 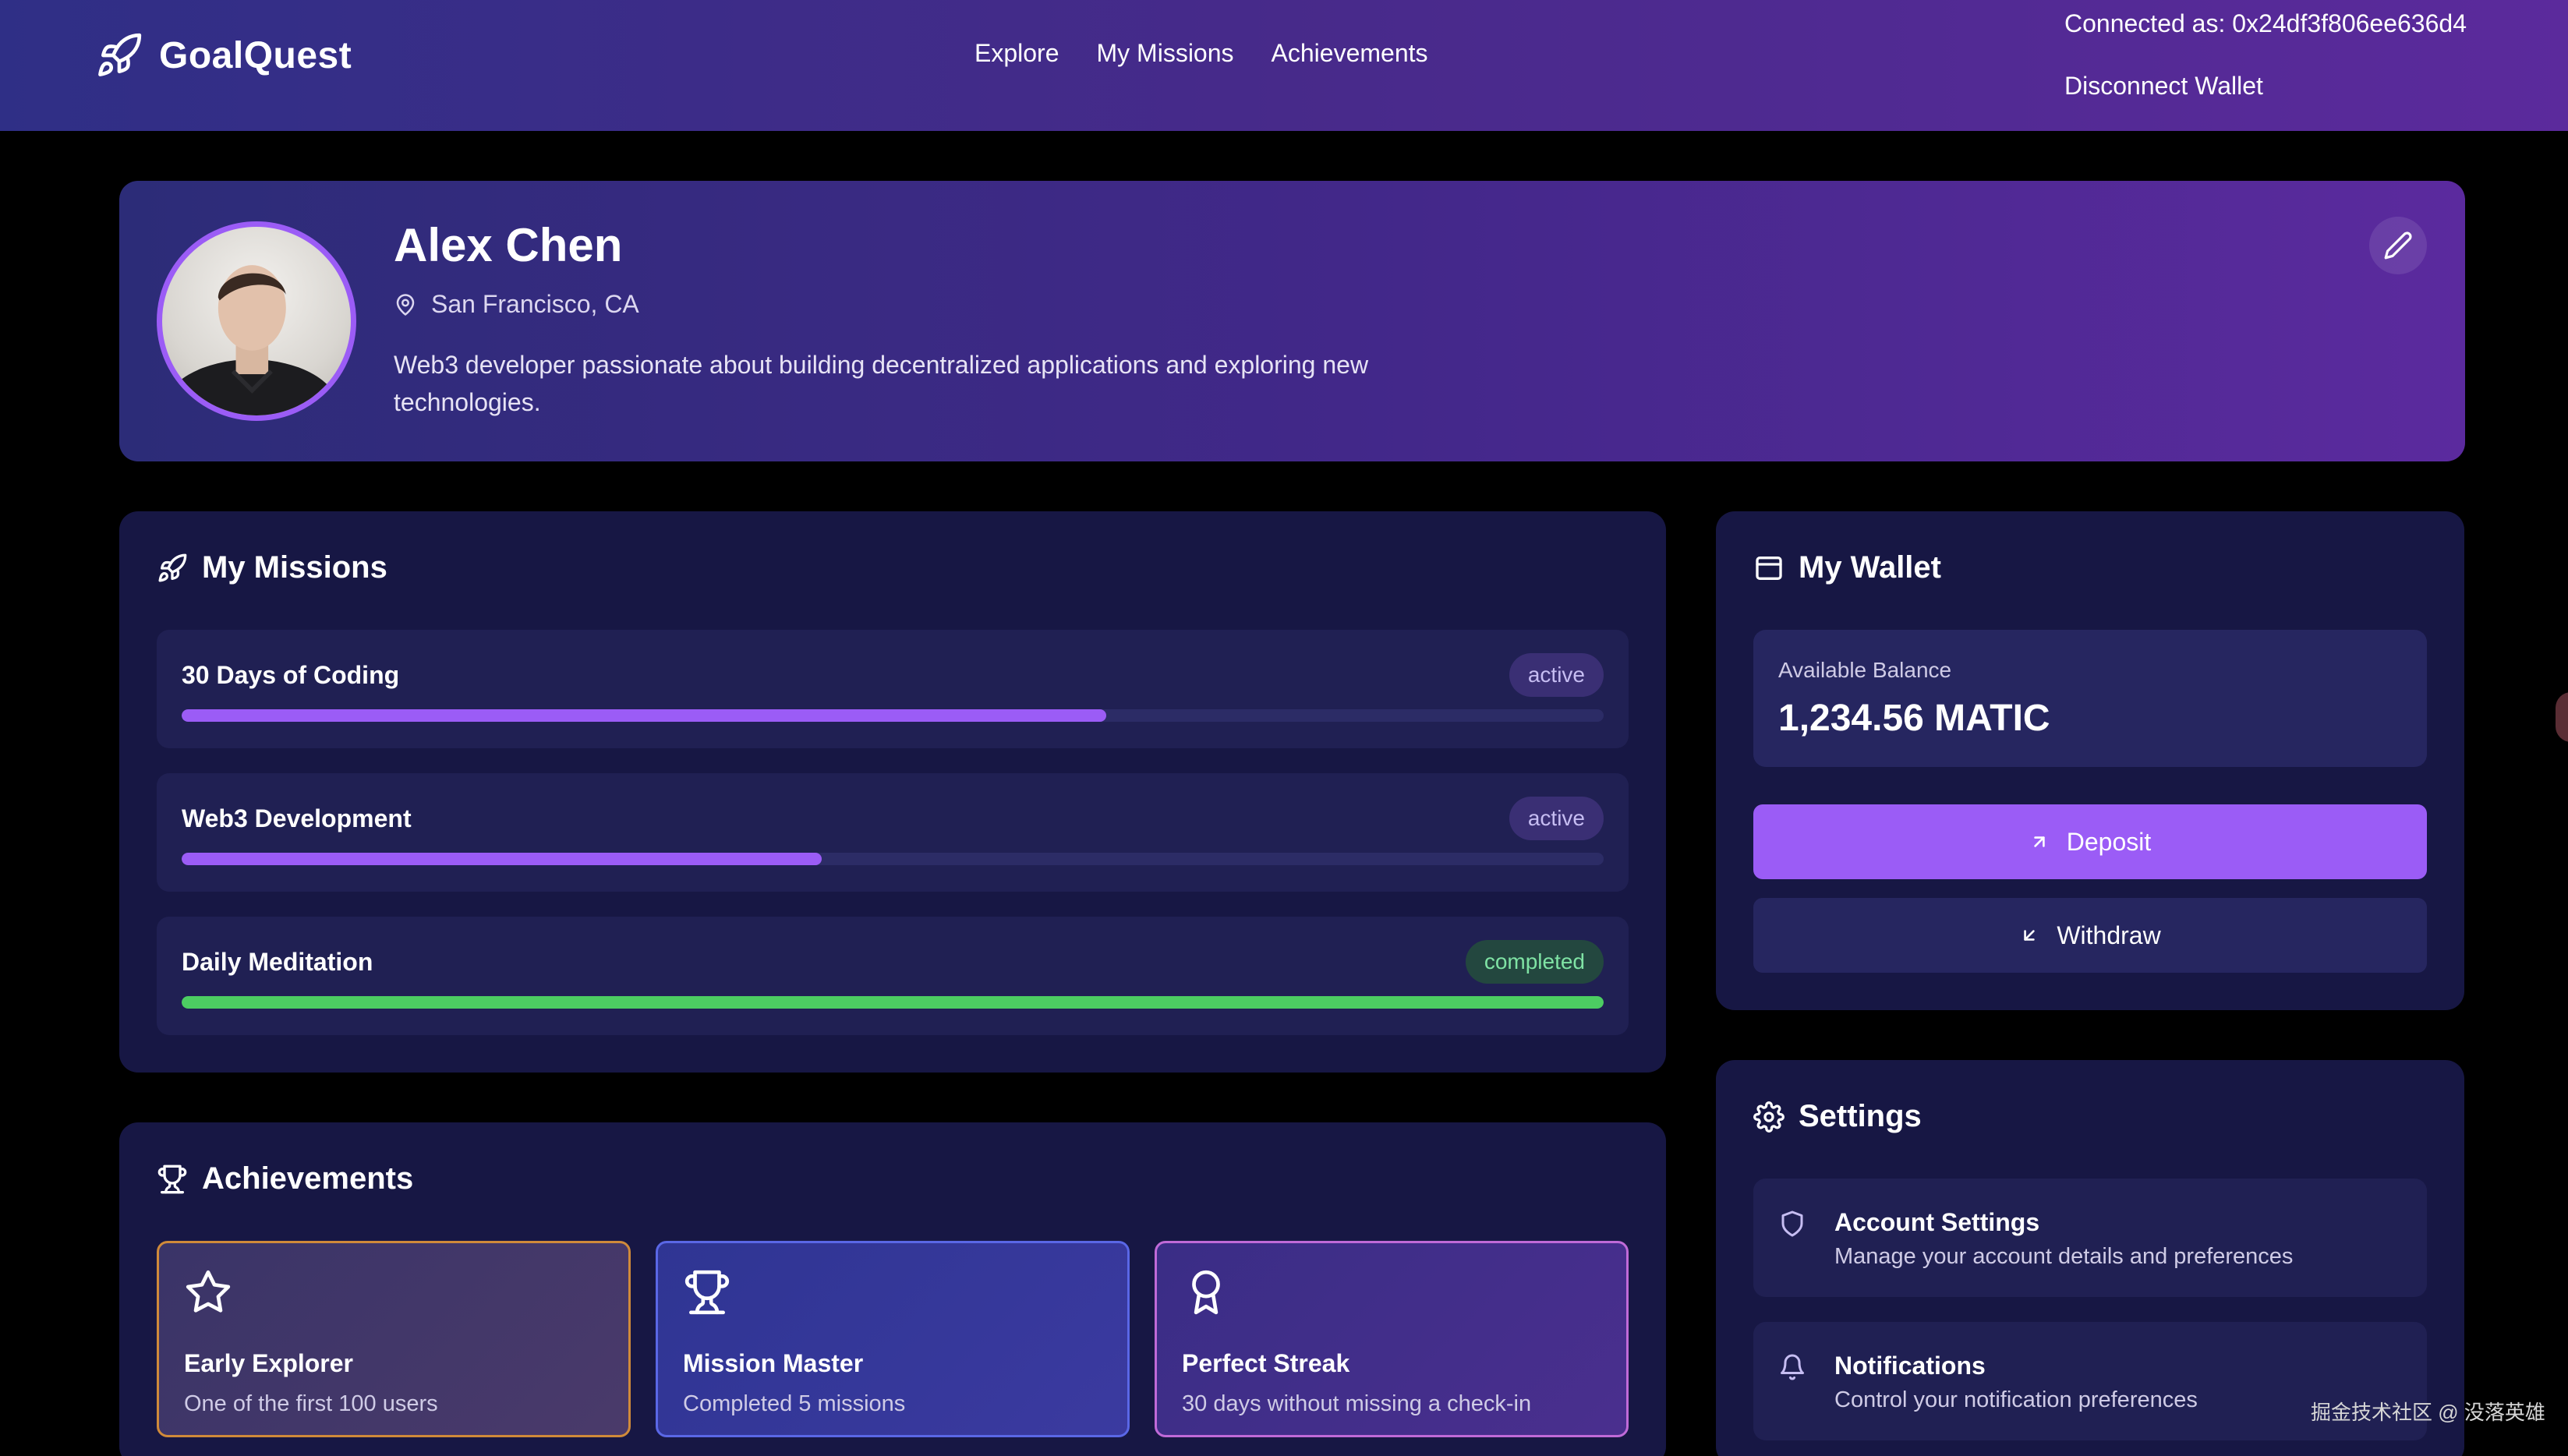 I want to click on nav-my-missions: My Missions, so click(x=1165, y=53).